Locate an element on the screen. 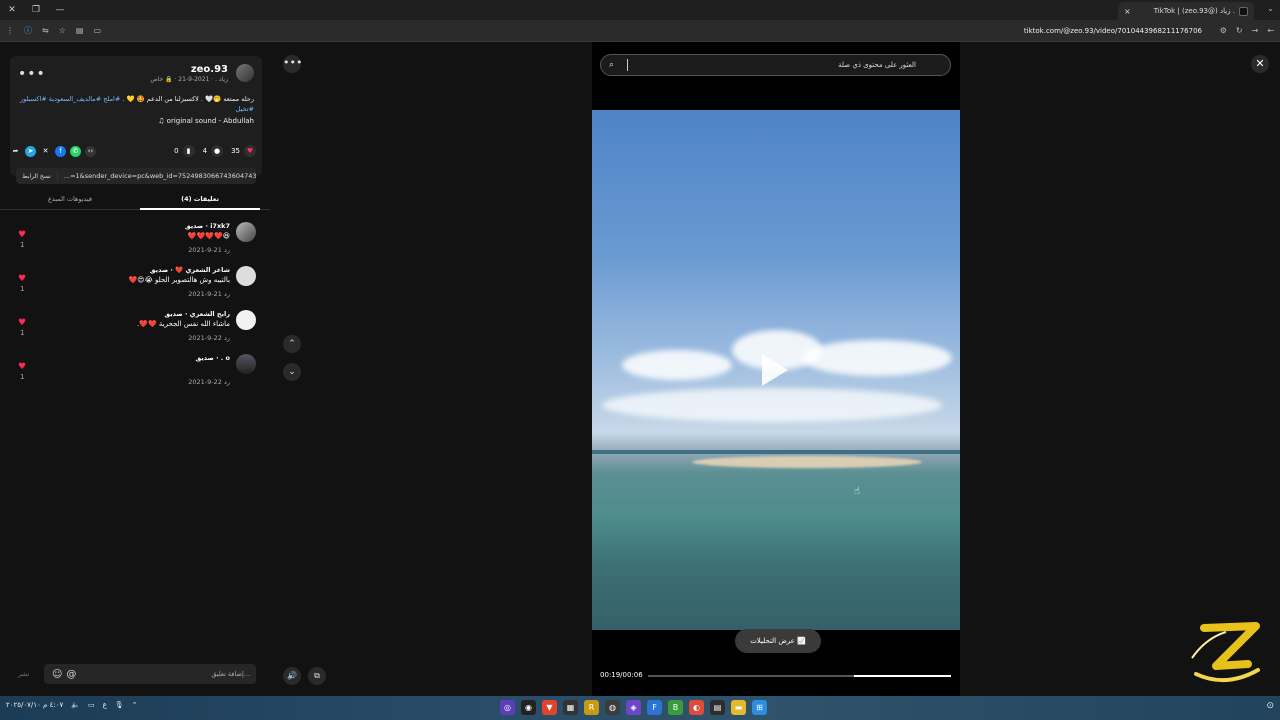  bookmark-star-icon: ☆ is located at coordinates (62, 30).